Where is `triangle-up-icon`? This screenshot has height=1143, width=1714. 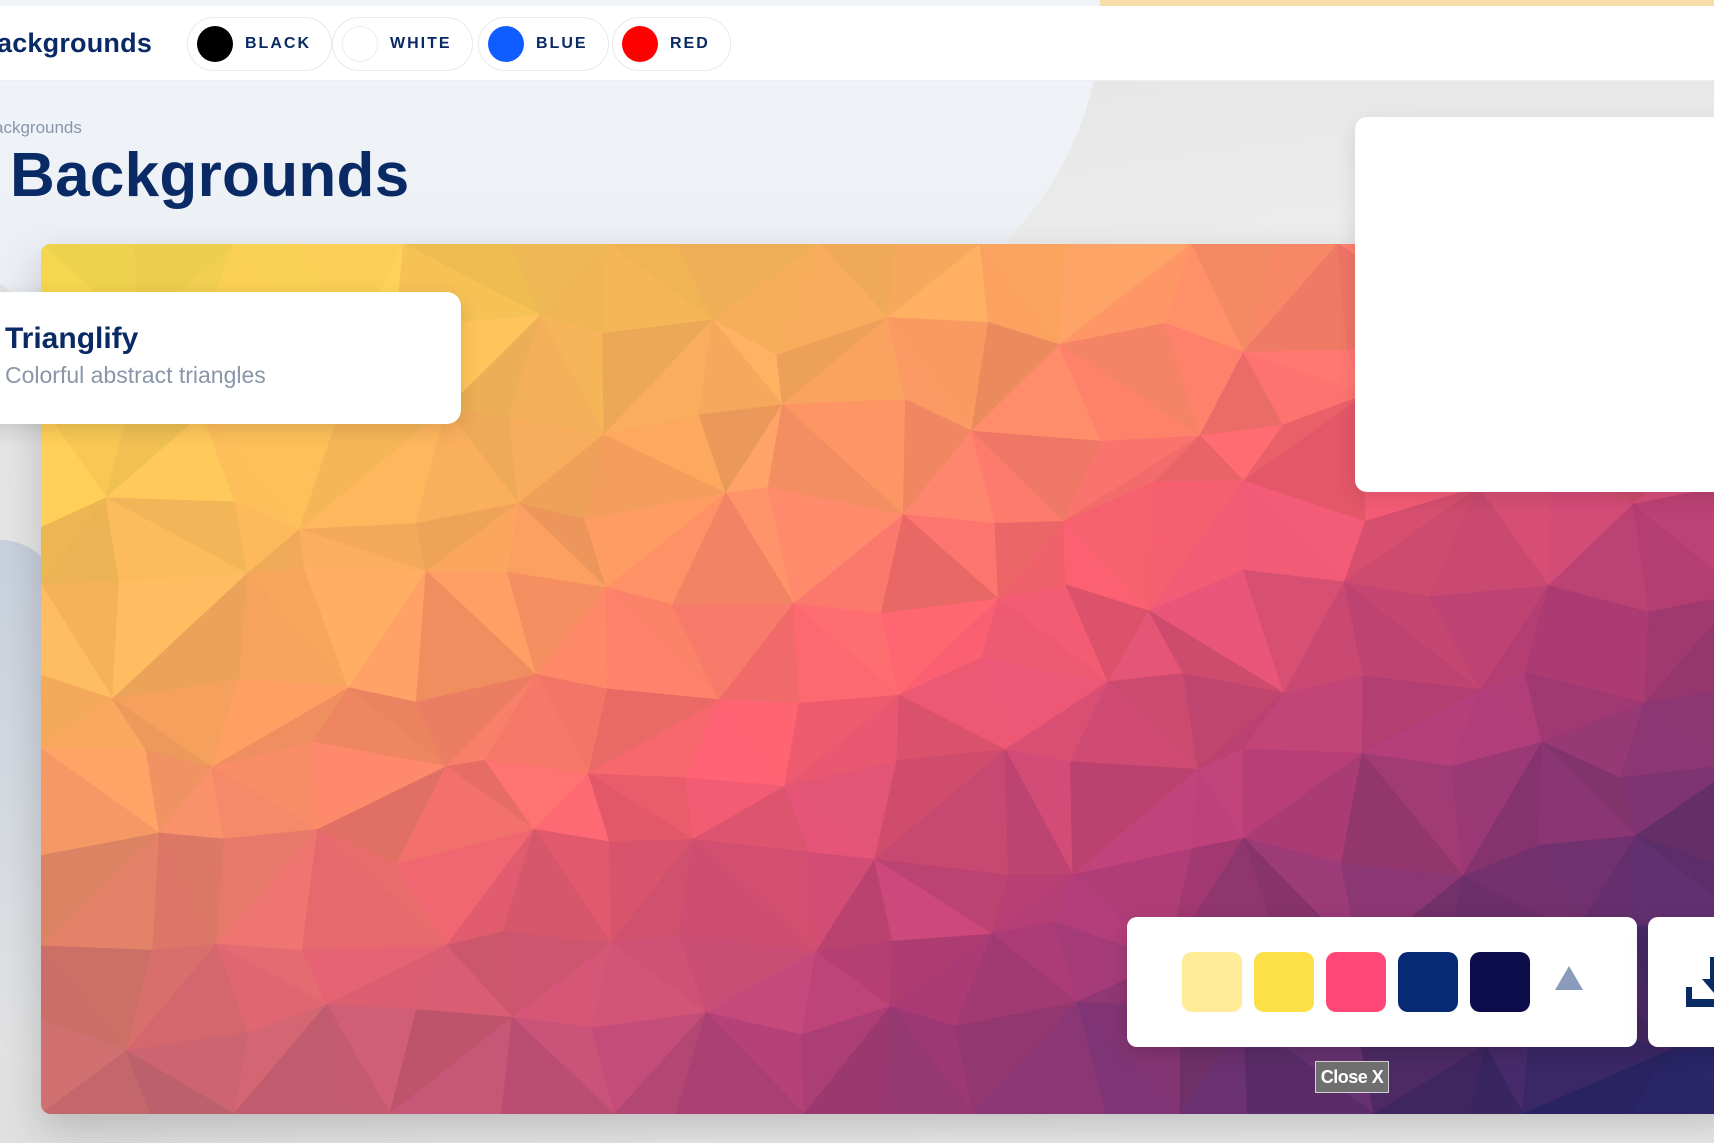 triangle-up-icon is located at coordinates (1569, 978).